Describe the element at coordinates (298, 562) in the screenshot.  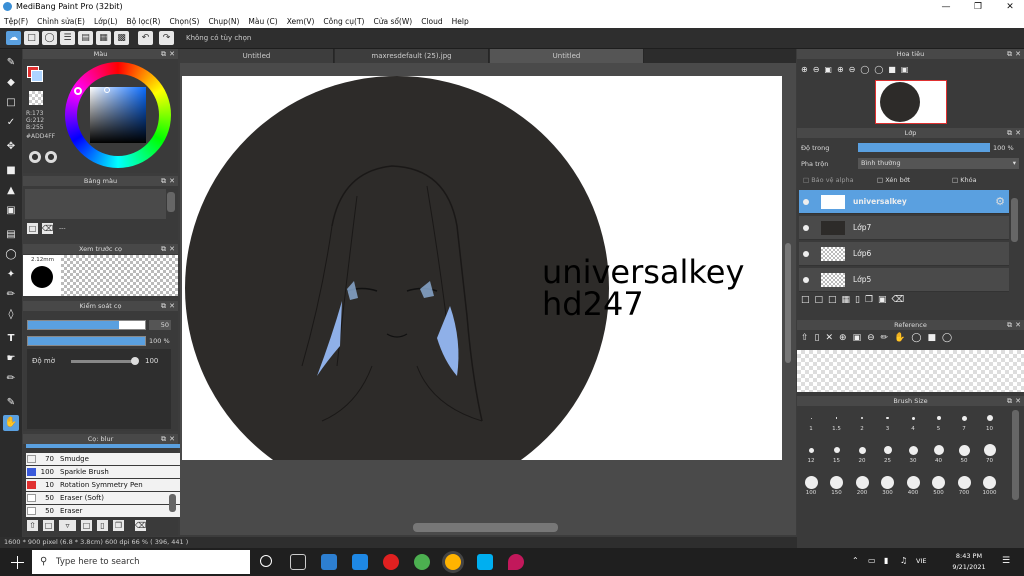
I see `task-view-icon` at that location.